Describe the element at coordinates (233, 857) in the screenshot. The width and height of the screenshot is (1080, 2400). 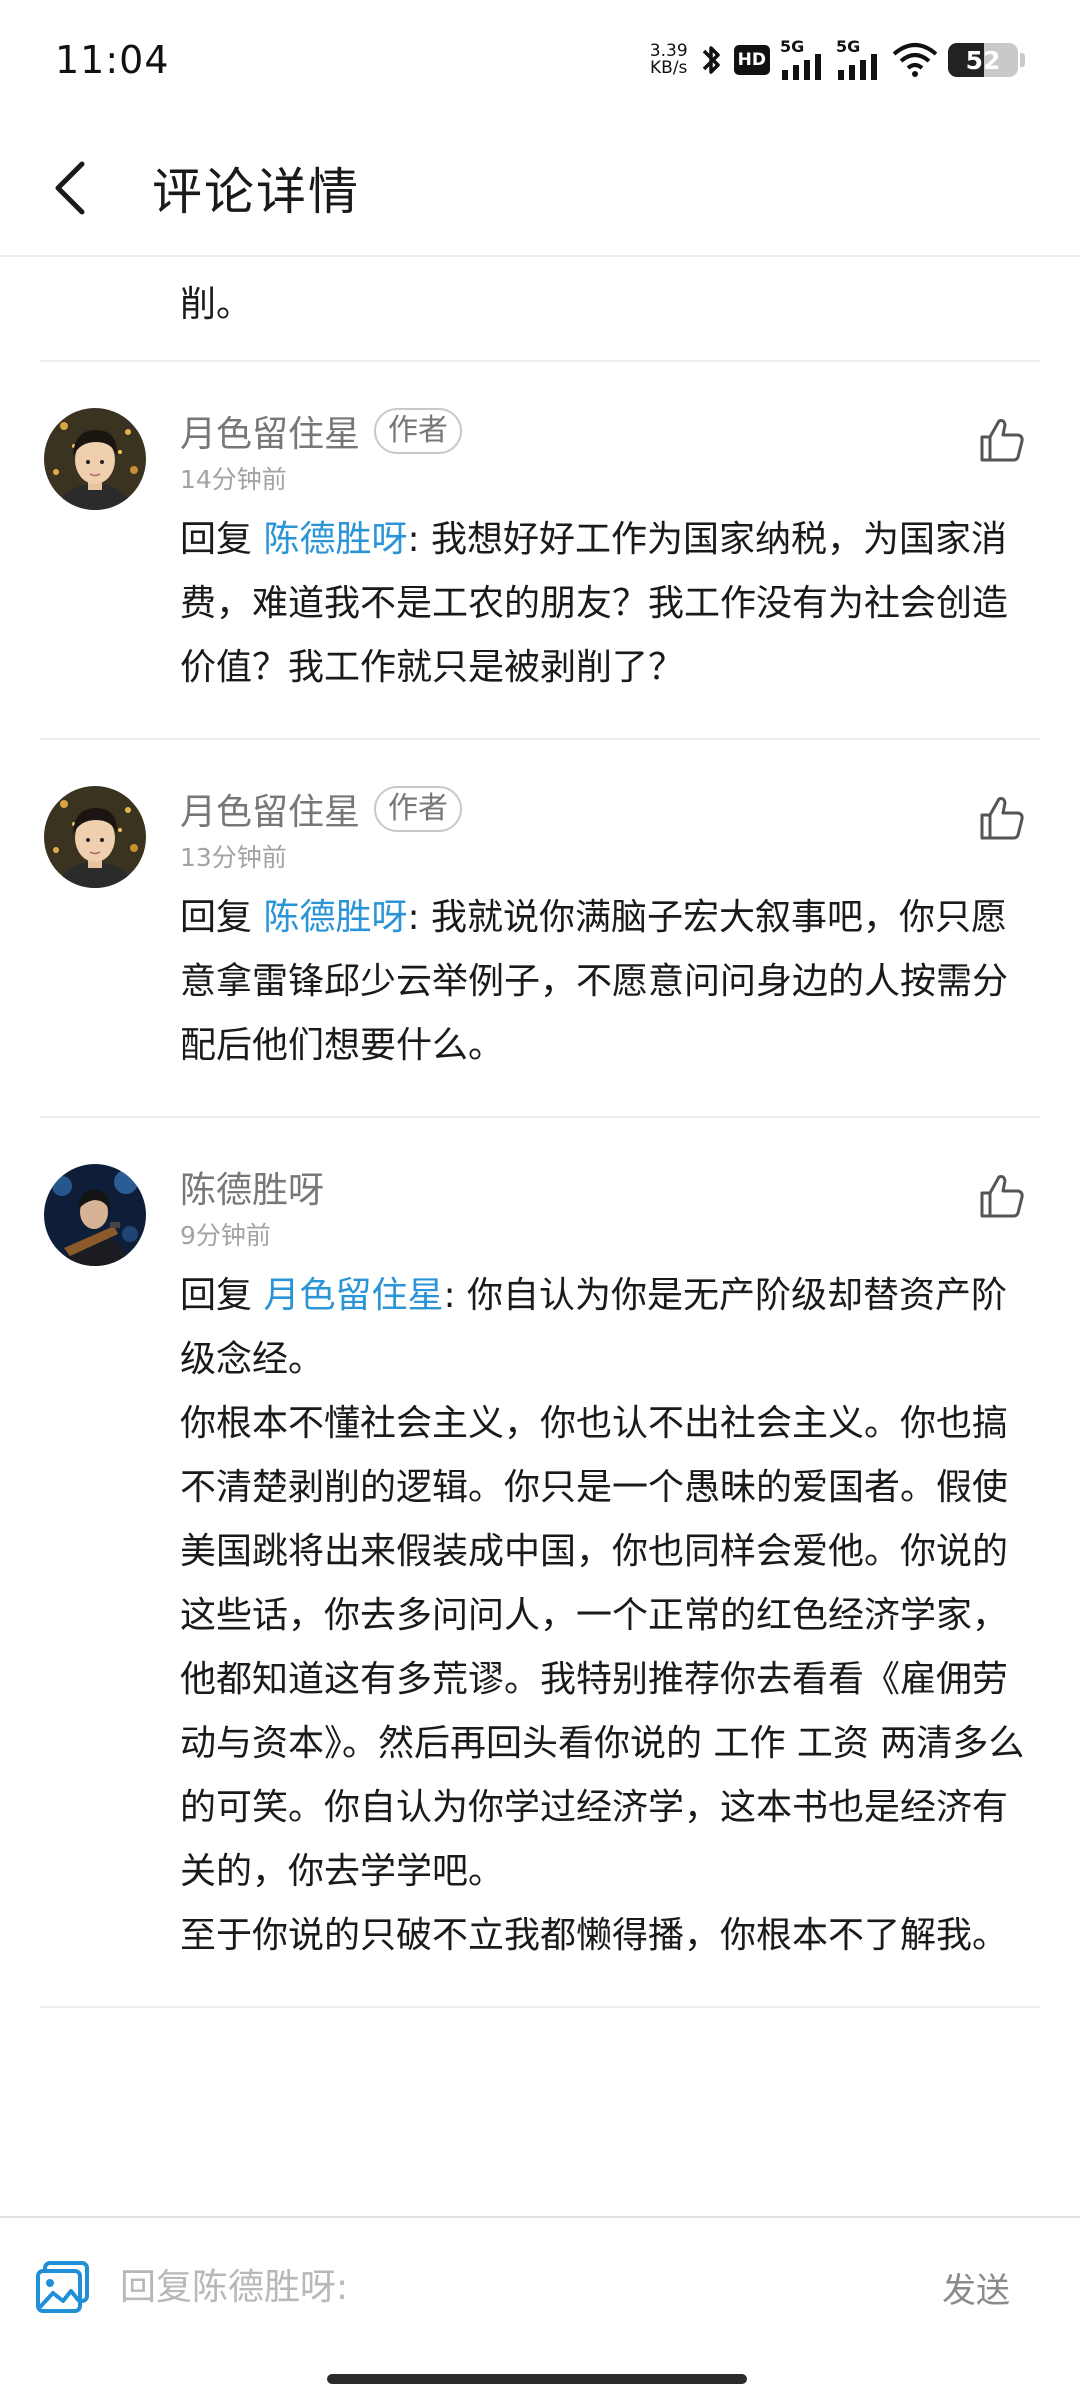
I see `comment-time: 13分钟前` at that location.